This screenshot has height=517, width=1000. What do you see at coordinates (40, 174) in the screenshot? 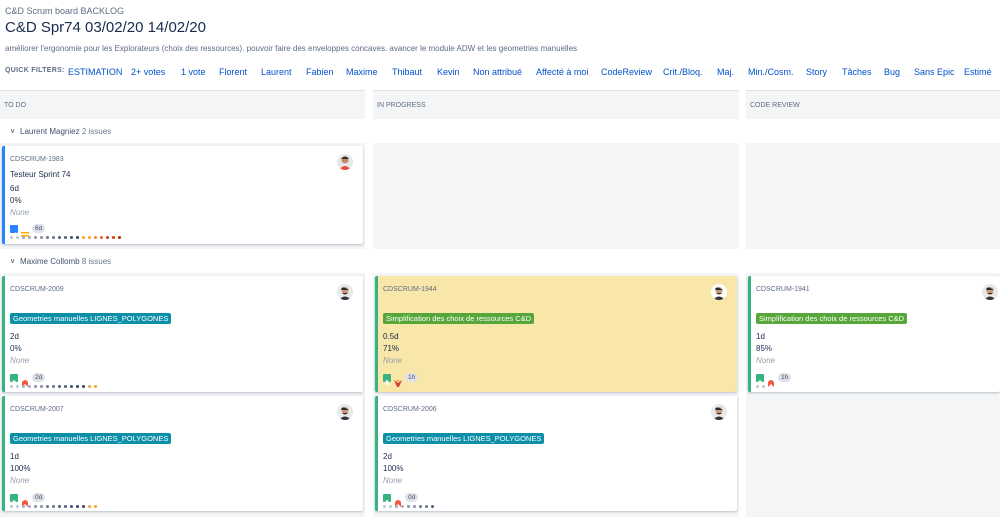
I see `issue-summary: Testeur Sprint 74` at bounding box center [40, 174].